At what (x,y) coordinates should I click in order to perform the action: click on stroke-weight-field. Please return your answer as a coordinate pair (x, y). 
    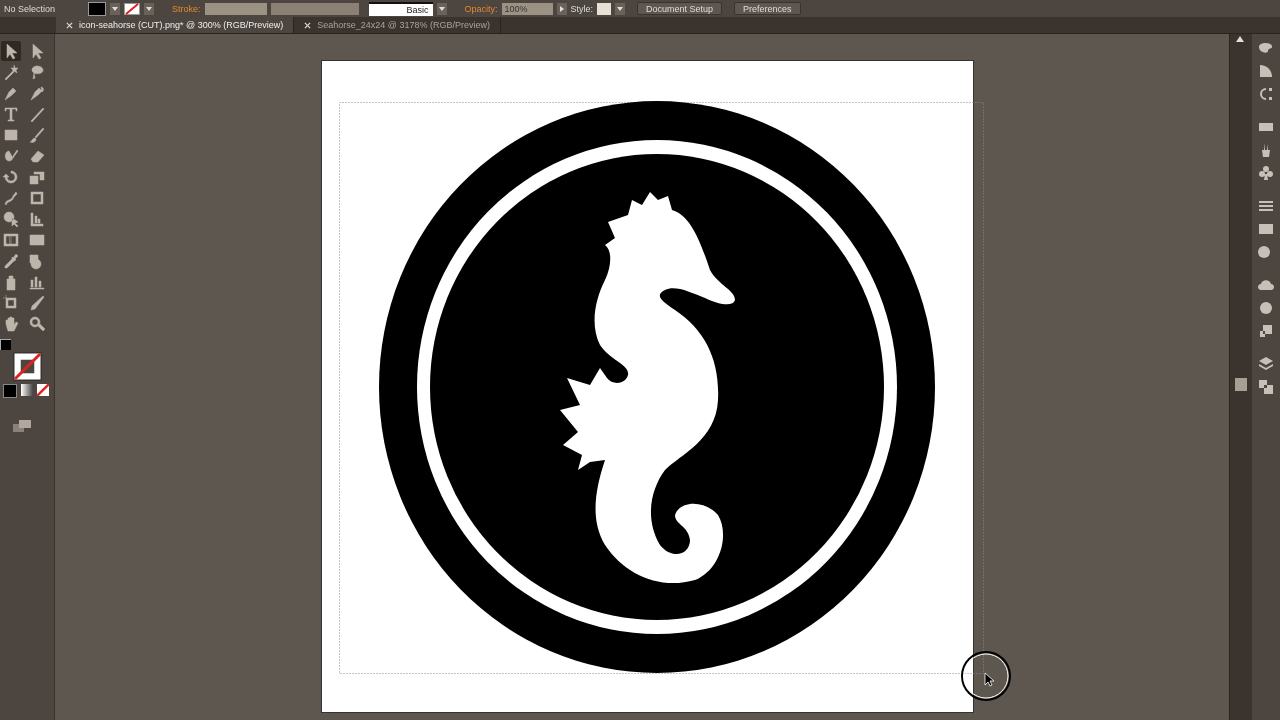
    Looking at the image, I should click on (235, 8).